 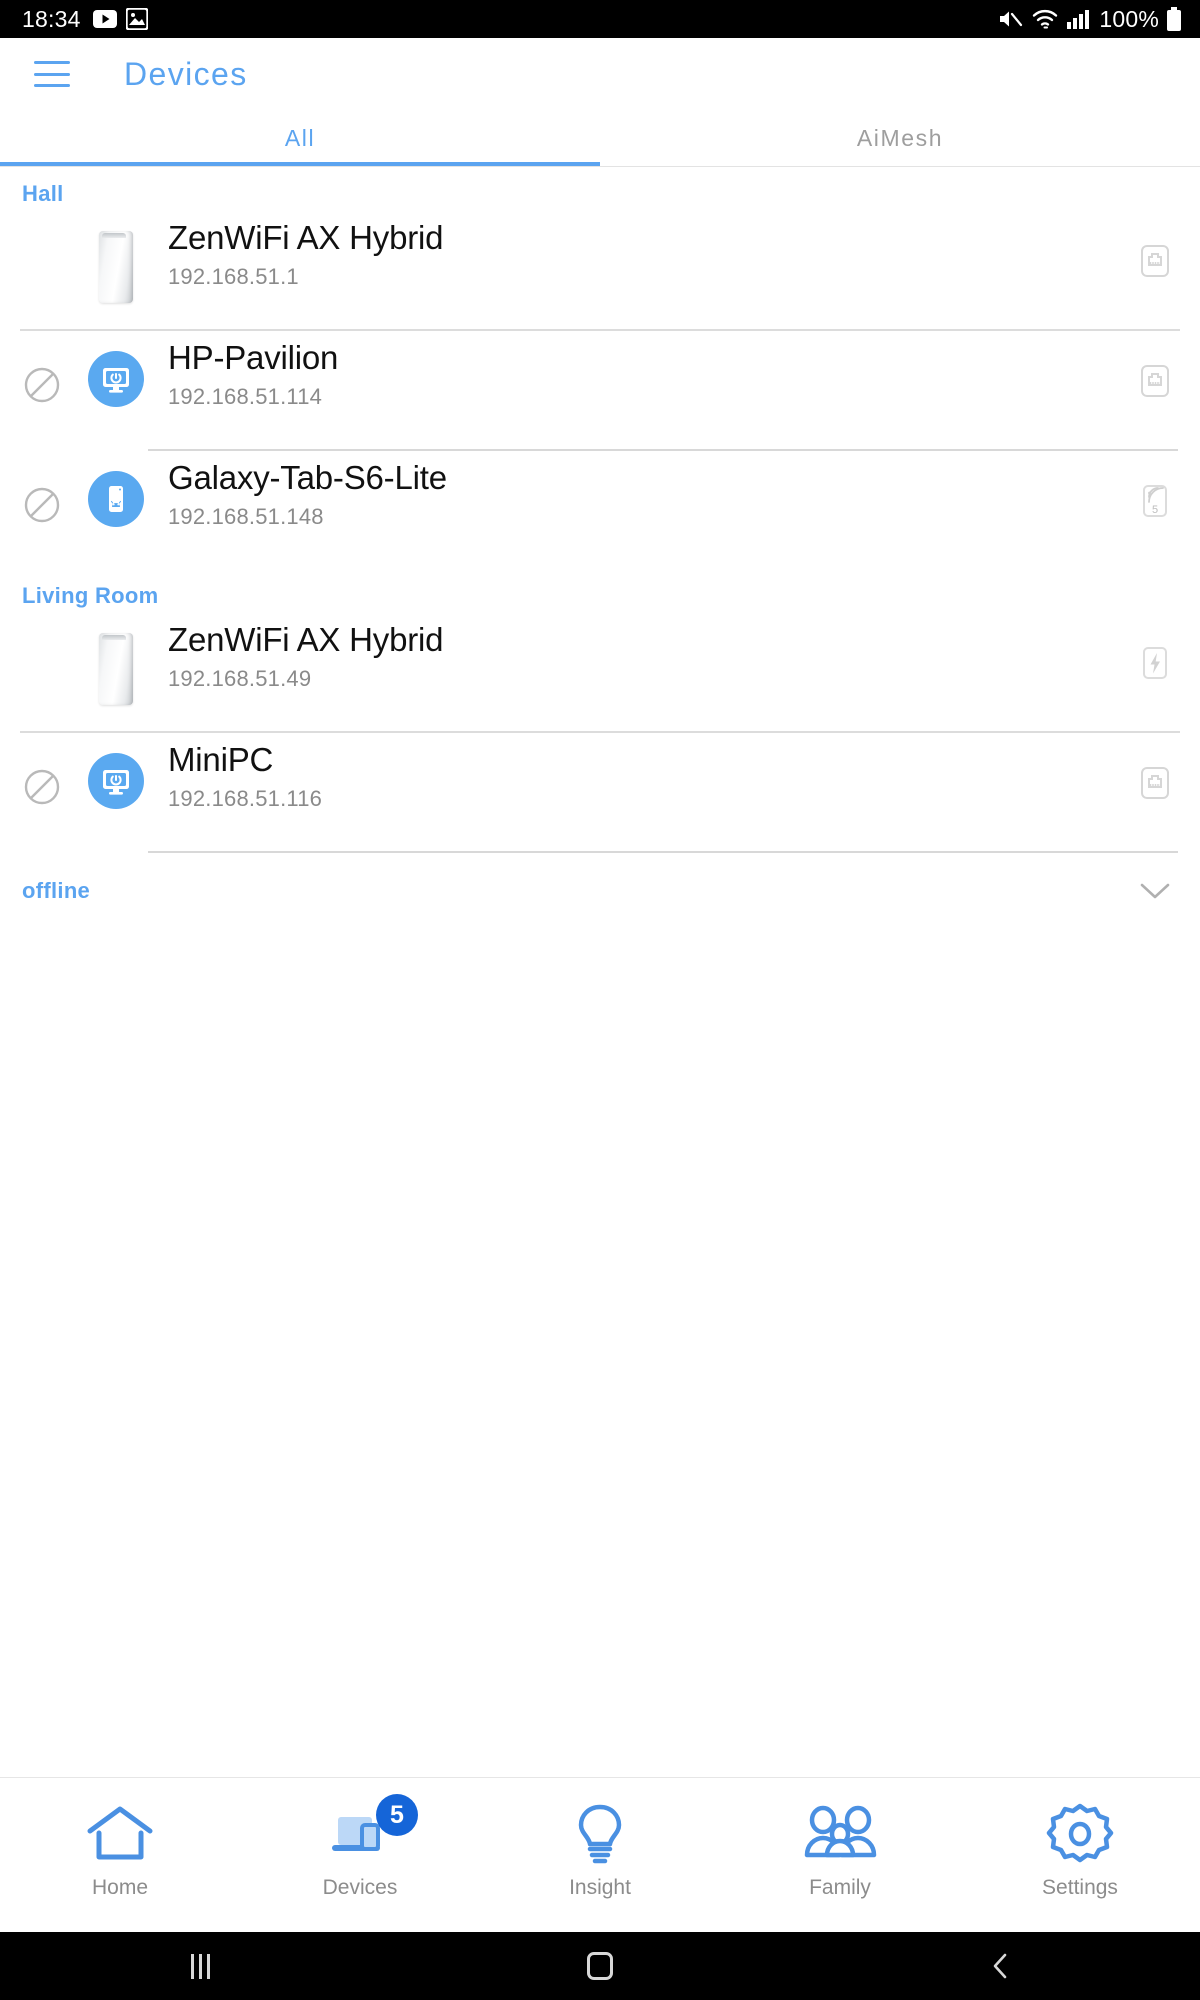 I want to click on back-icon, so click(x=1000, y=1966).